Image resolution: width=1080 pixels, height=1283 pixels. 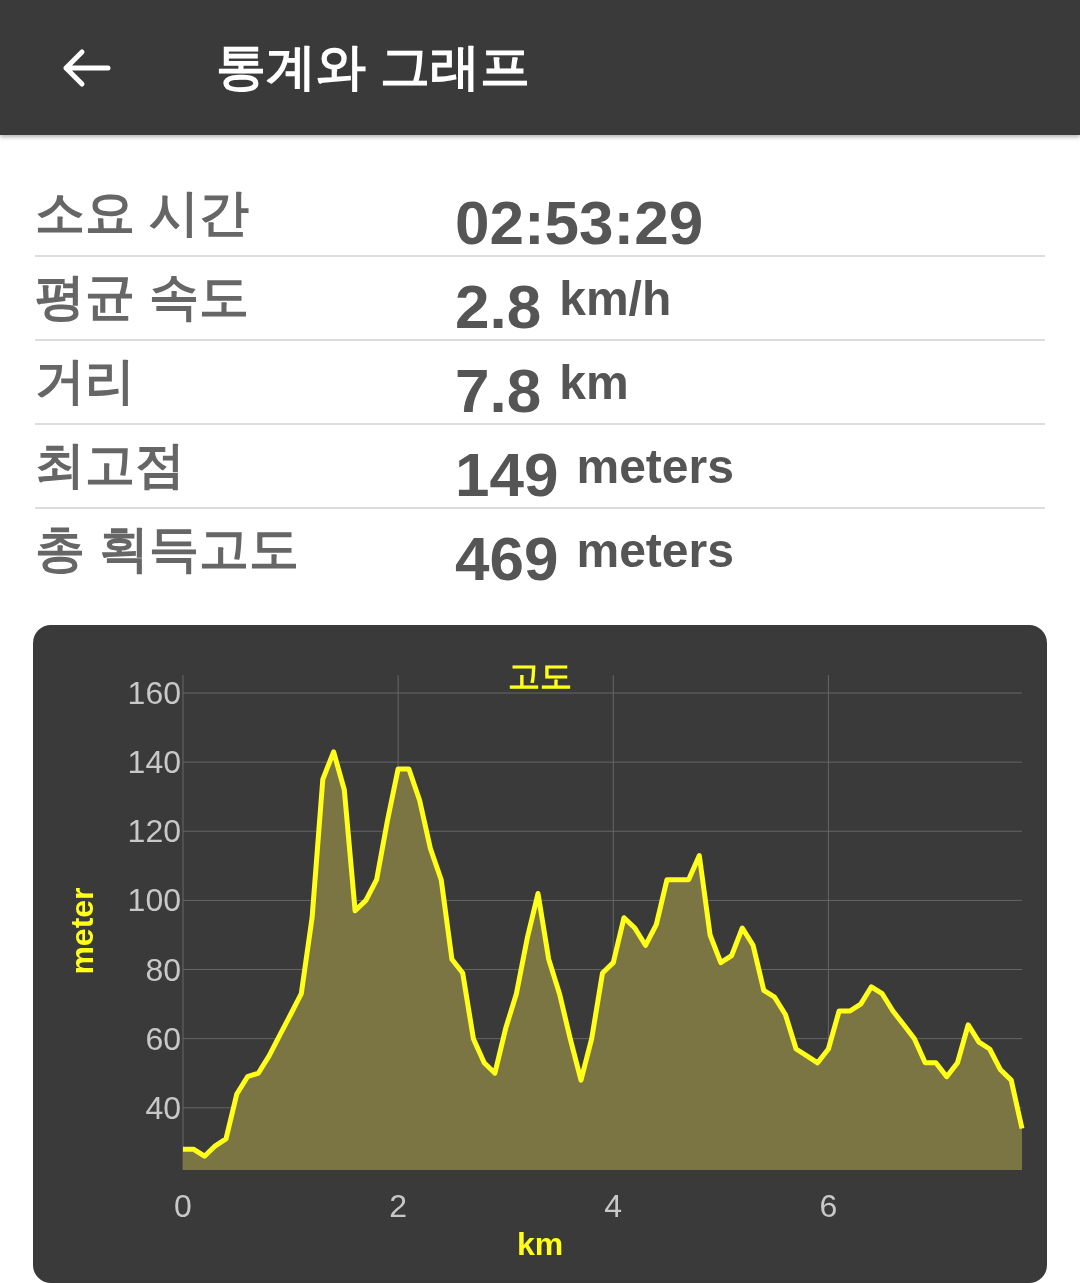 I want to click on y-tick-label: 160, so click(x=154, y=693).